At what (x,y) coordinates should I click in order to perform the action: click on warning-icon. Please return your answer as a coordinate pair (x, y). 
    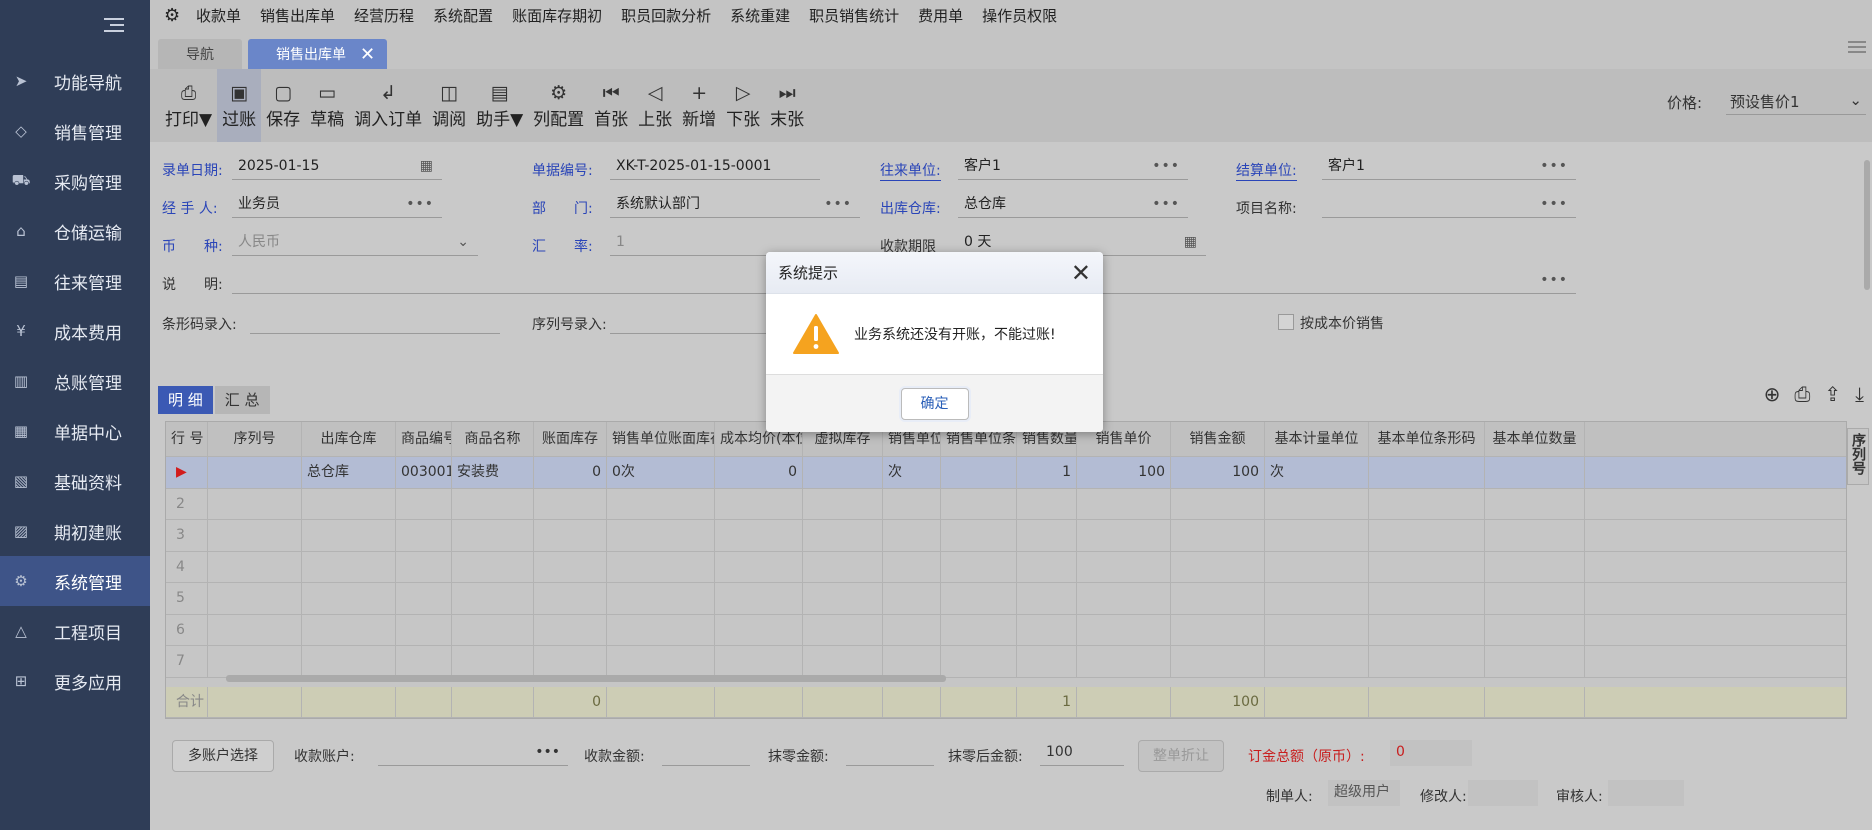
    Looking at the image, I should click on (816, 334).